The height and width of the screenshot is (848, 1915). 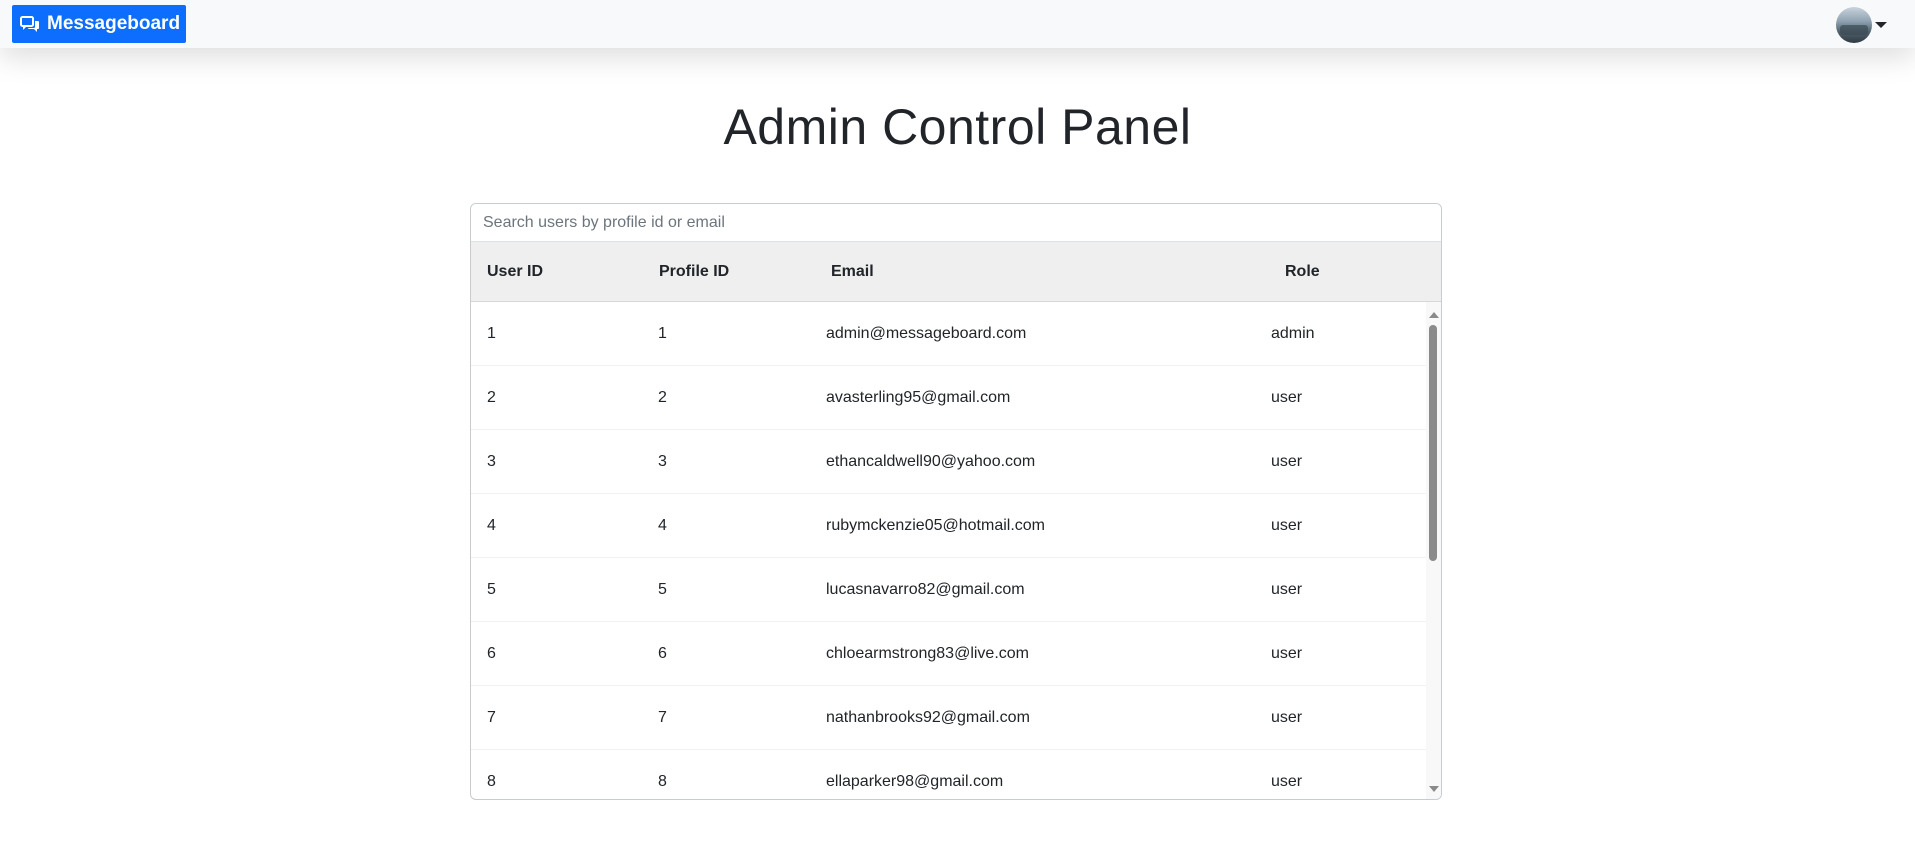 I want to click on table-row: 7 7 nathanbrooks92@gmail.com user, so click(x=949, y=718).